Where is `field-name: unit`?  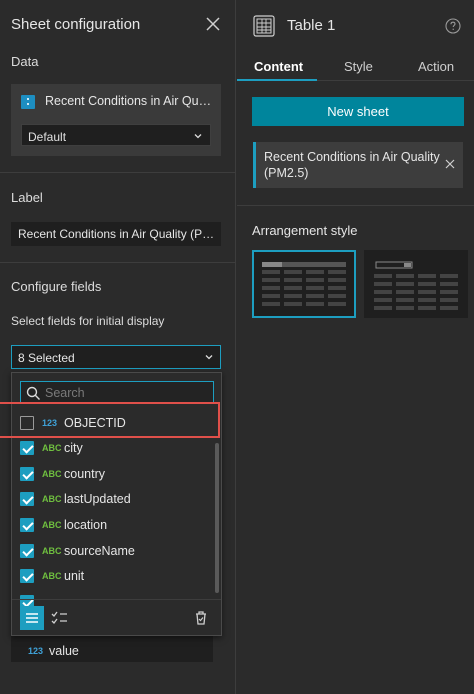 field-name: unit is located at coordinates (74, 576).